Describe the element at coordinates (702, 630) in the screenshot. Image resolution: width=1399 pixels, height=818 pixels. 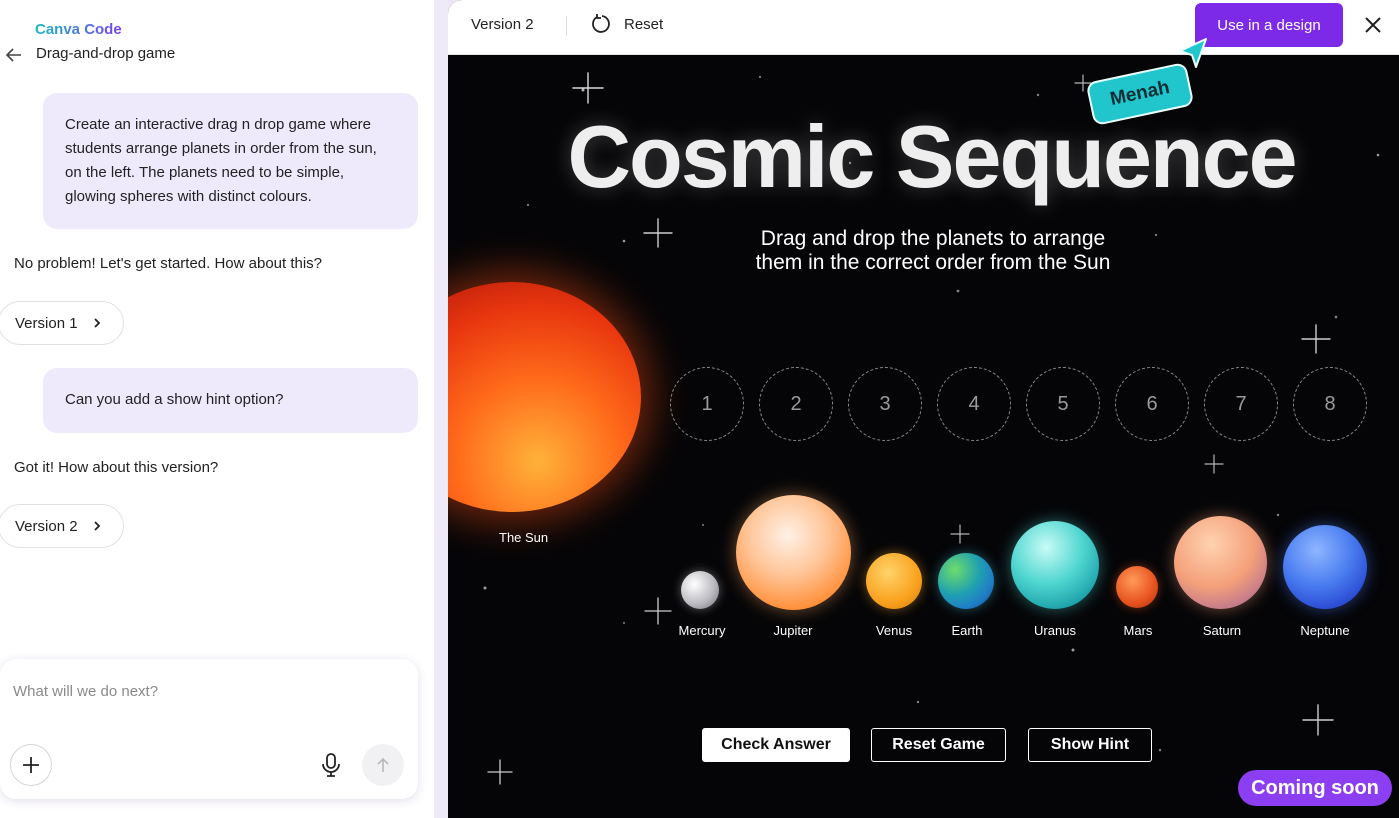
I see `planet-label: Mercury` at that location.